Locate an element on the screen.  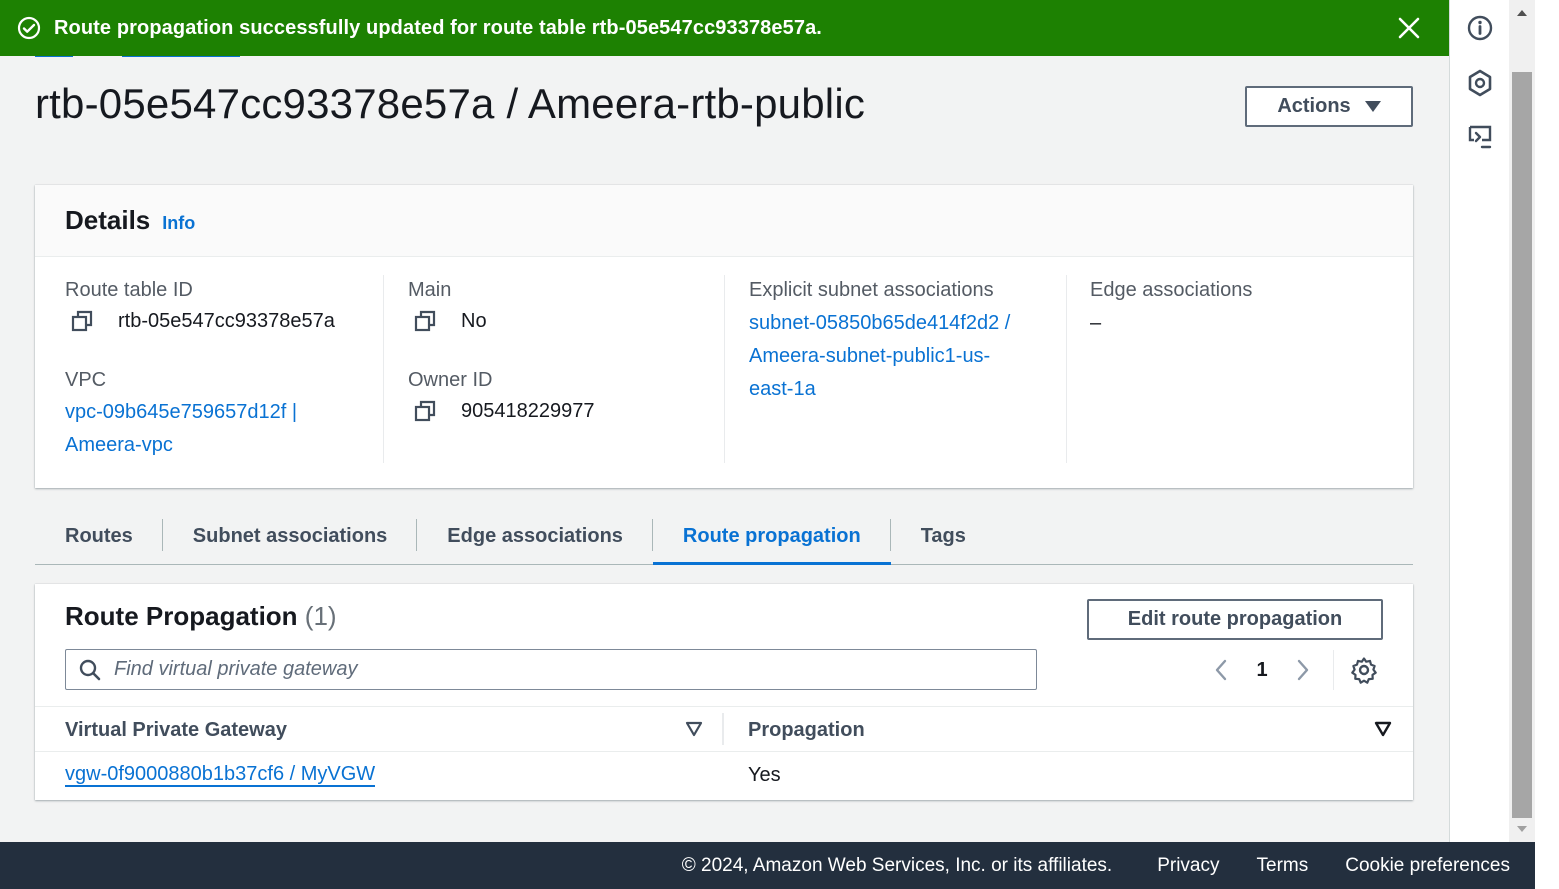
table-header: Virtual Private Gateway Propagation is located at coordinates (724, 729).